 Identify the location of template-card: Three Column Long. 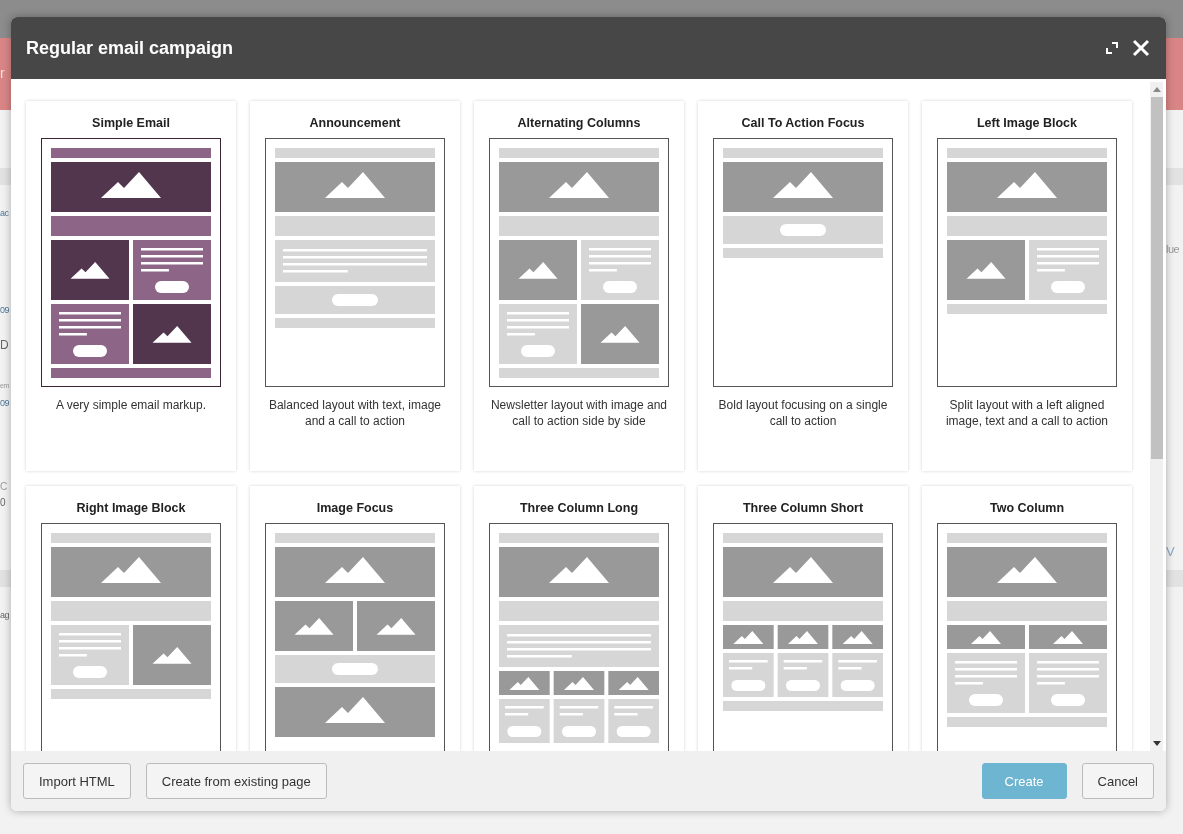
(579, 618).